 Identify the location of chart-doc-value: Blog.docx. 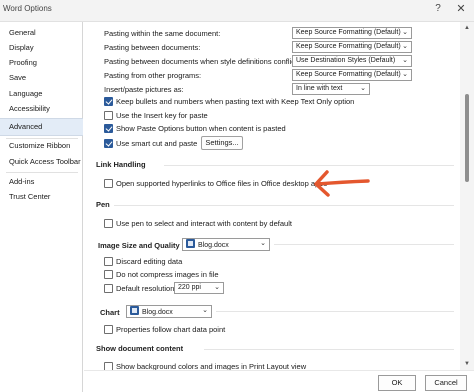
(157, 312).